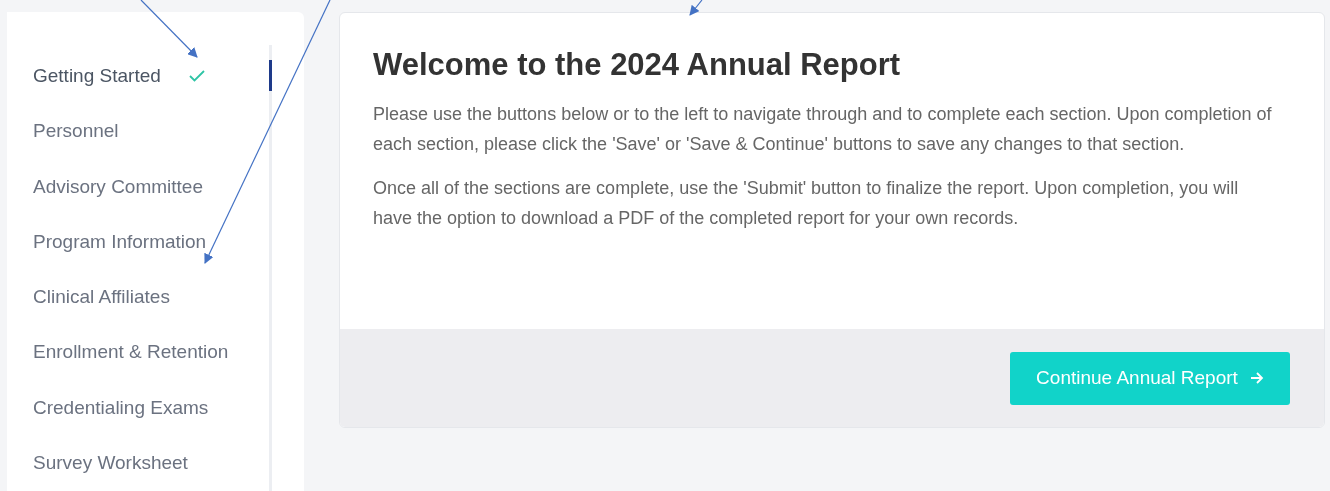  I want to click on nav-link: Advisory Committee, so click(118, 186).